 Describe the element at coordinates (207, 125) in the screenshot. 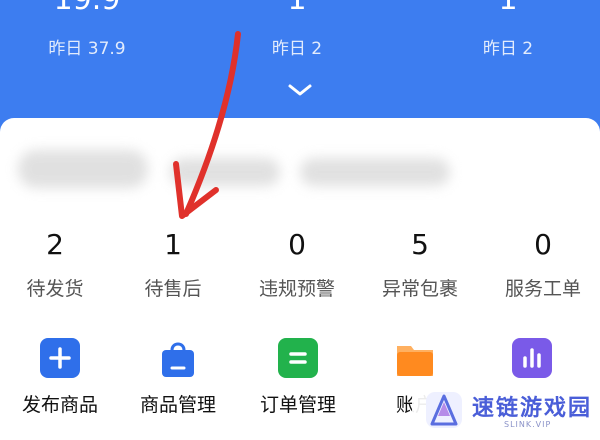

I see `red-arrow-annotation` at that location.